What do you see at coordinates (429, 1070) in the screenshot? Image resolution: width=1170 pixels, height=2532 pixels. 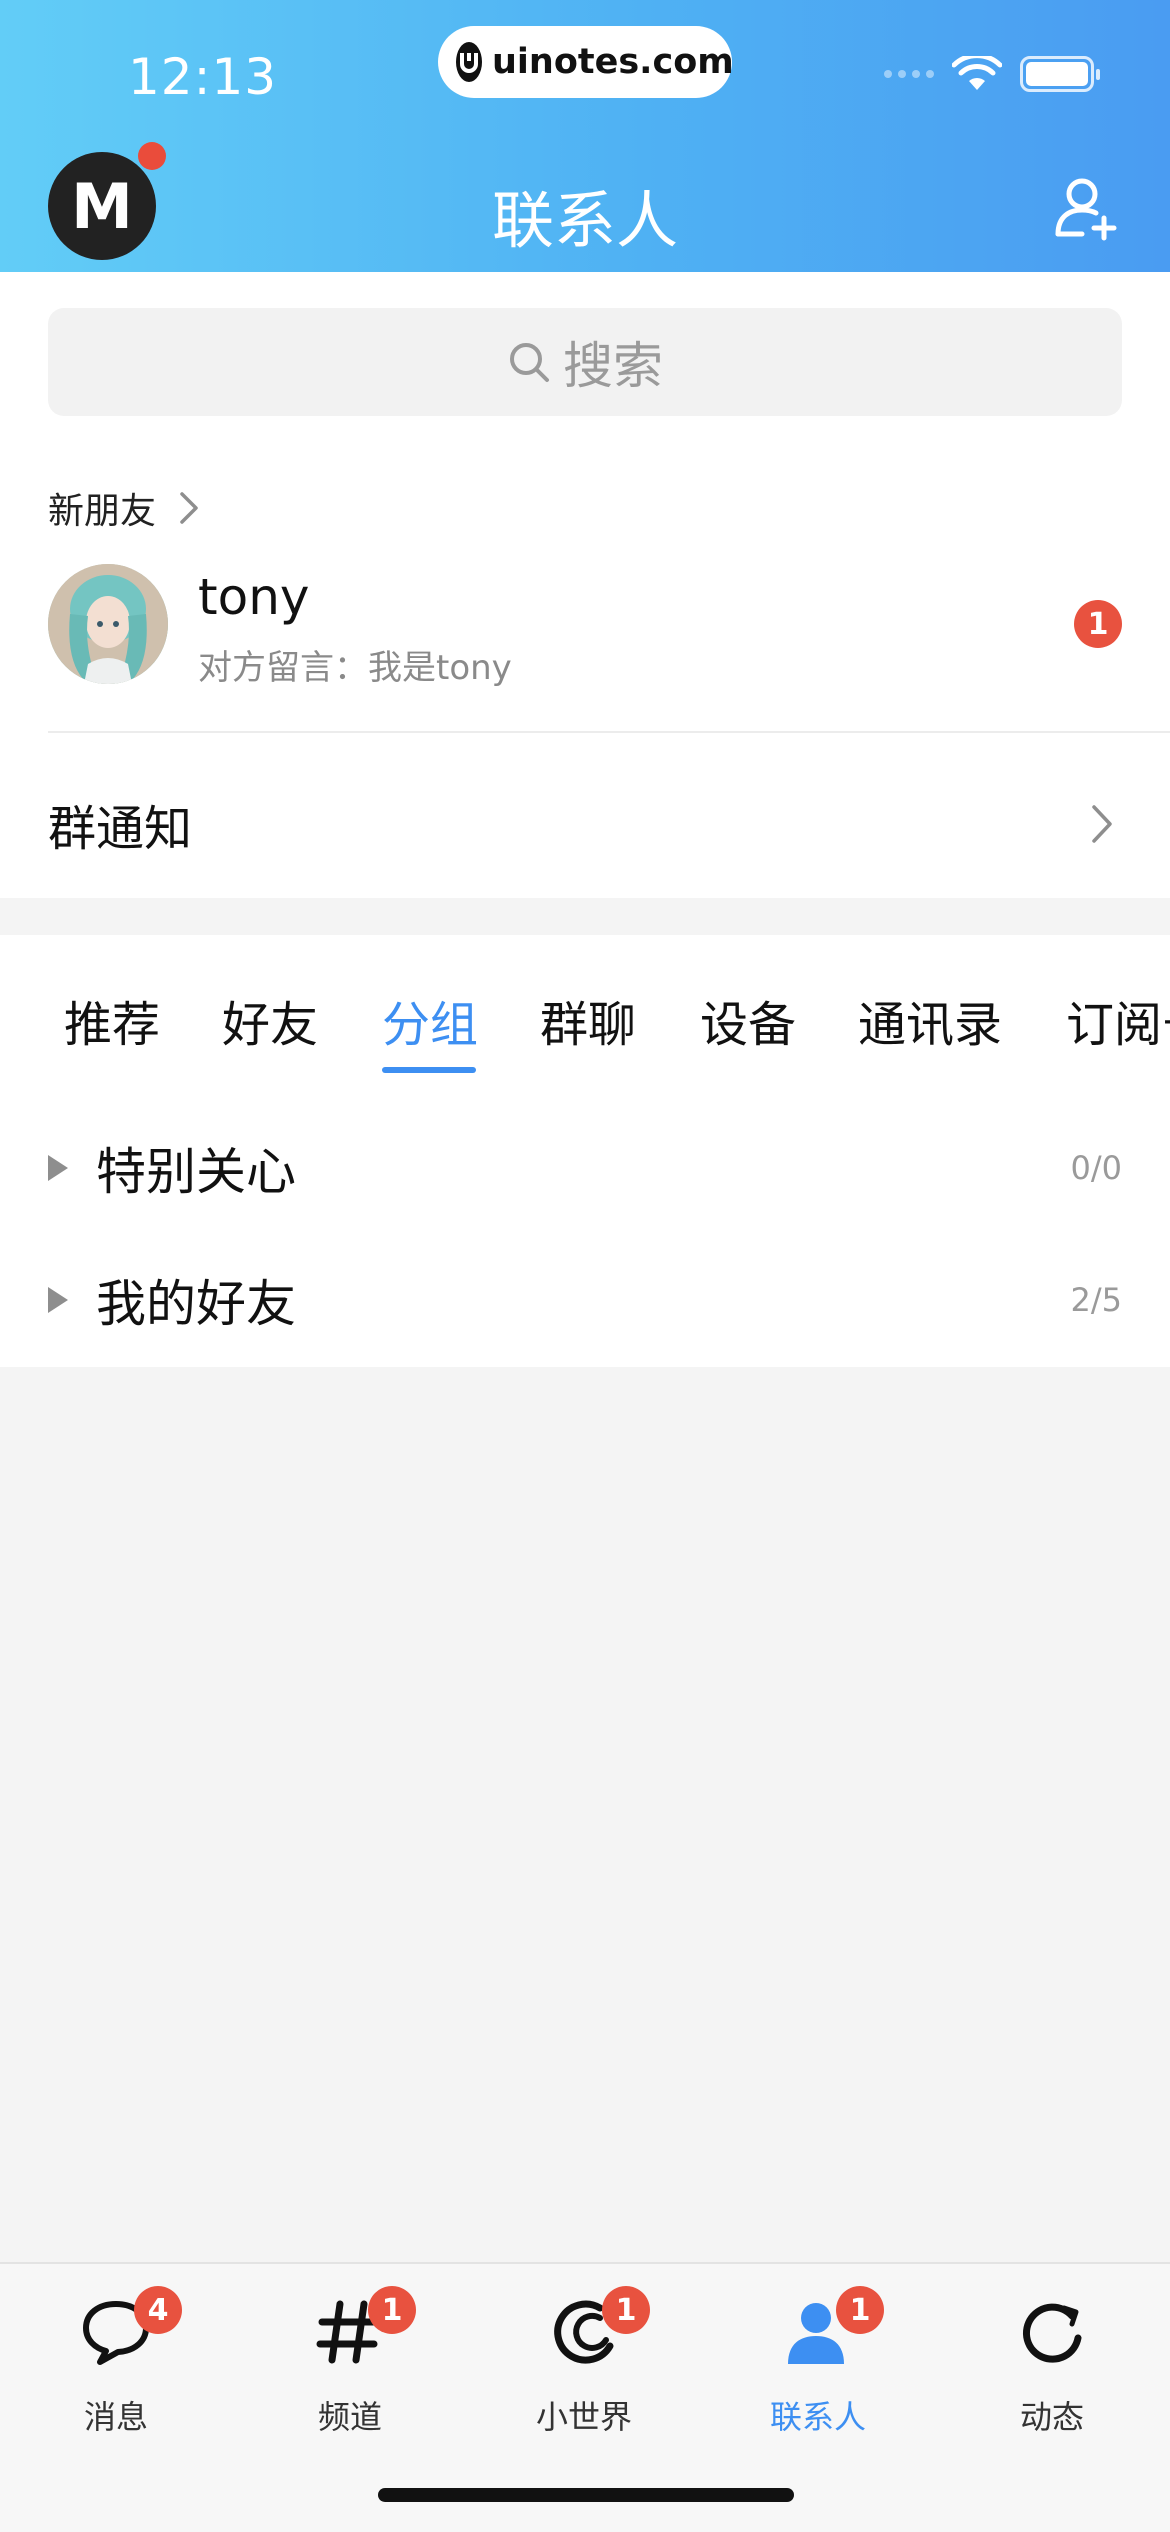 I see `active-tab-indicator` at bounding box center [429, 1070].